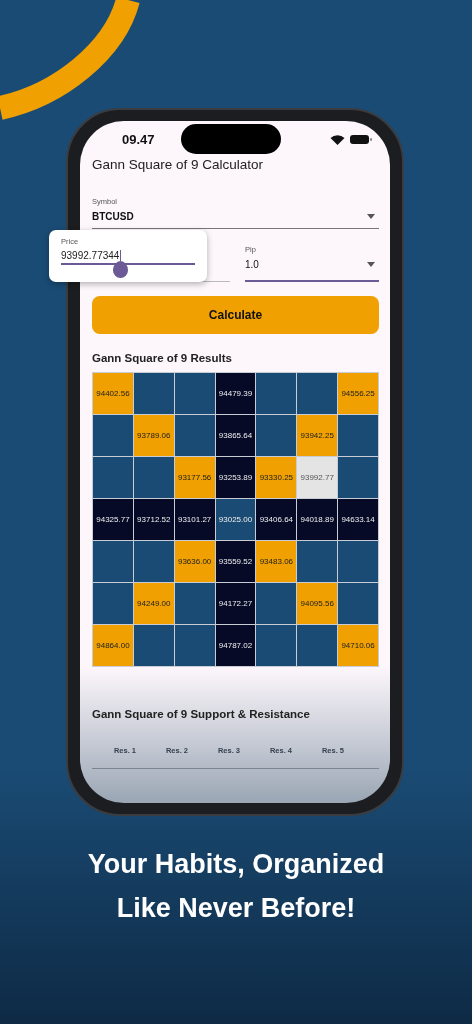 The image size is (472, 1024). I want to click on battery-icon, so click(361, 139).